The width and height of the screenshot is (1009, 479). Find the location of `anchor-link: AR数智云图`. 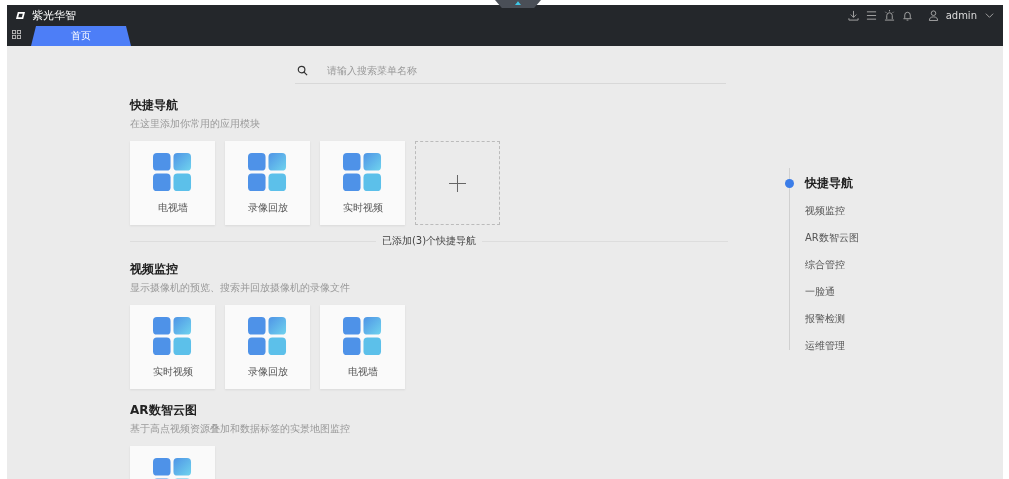

anchor-link: AR数智云图 is located at coordinates (832, 237).